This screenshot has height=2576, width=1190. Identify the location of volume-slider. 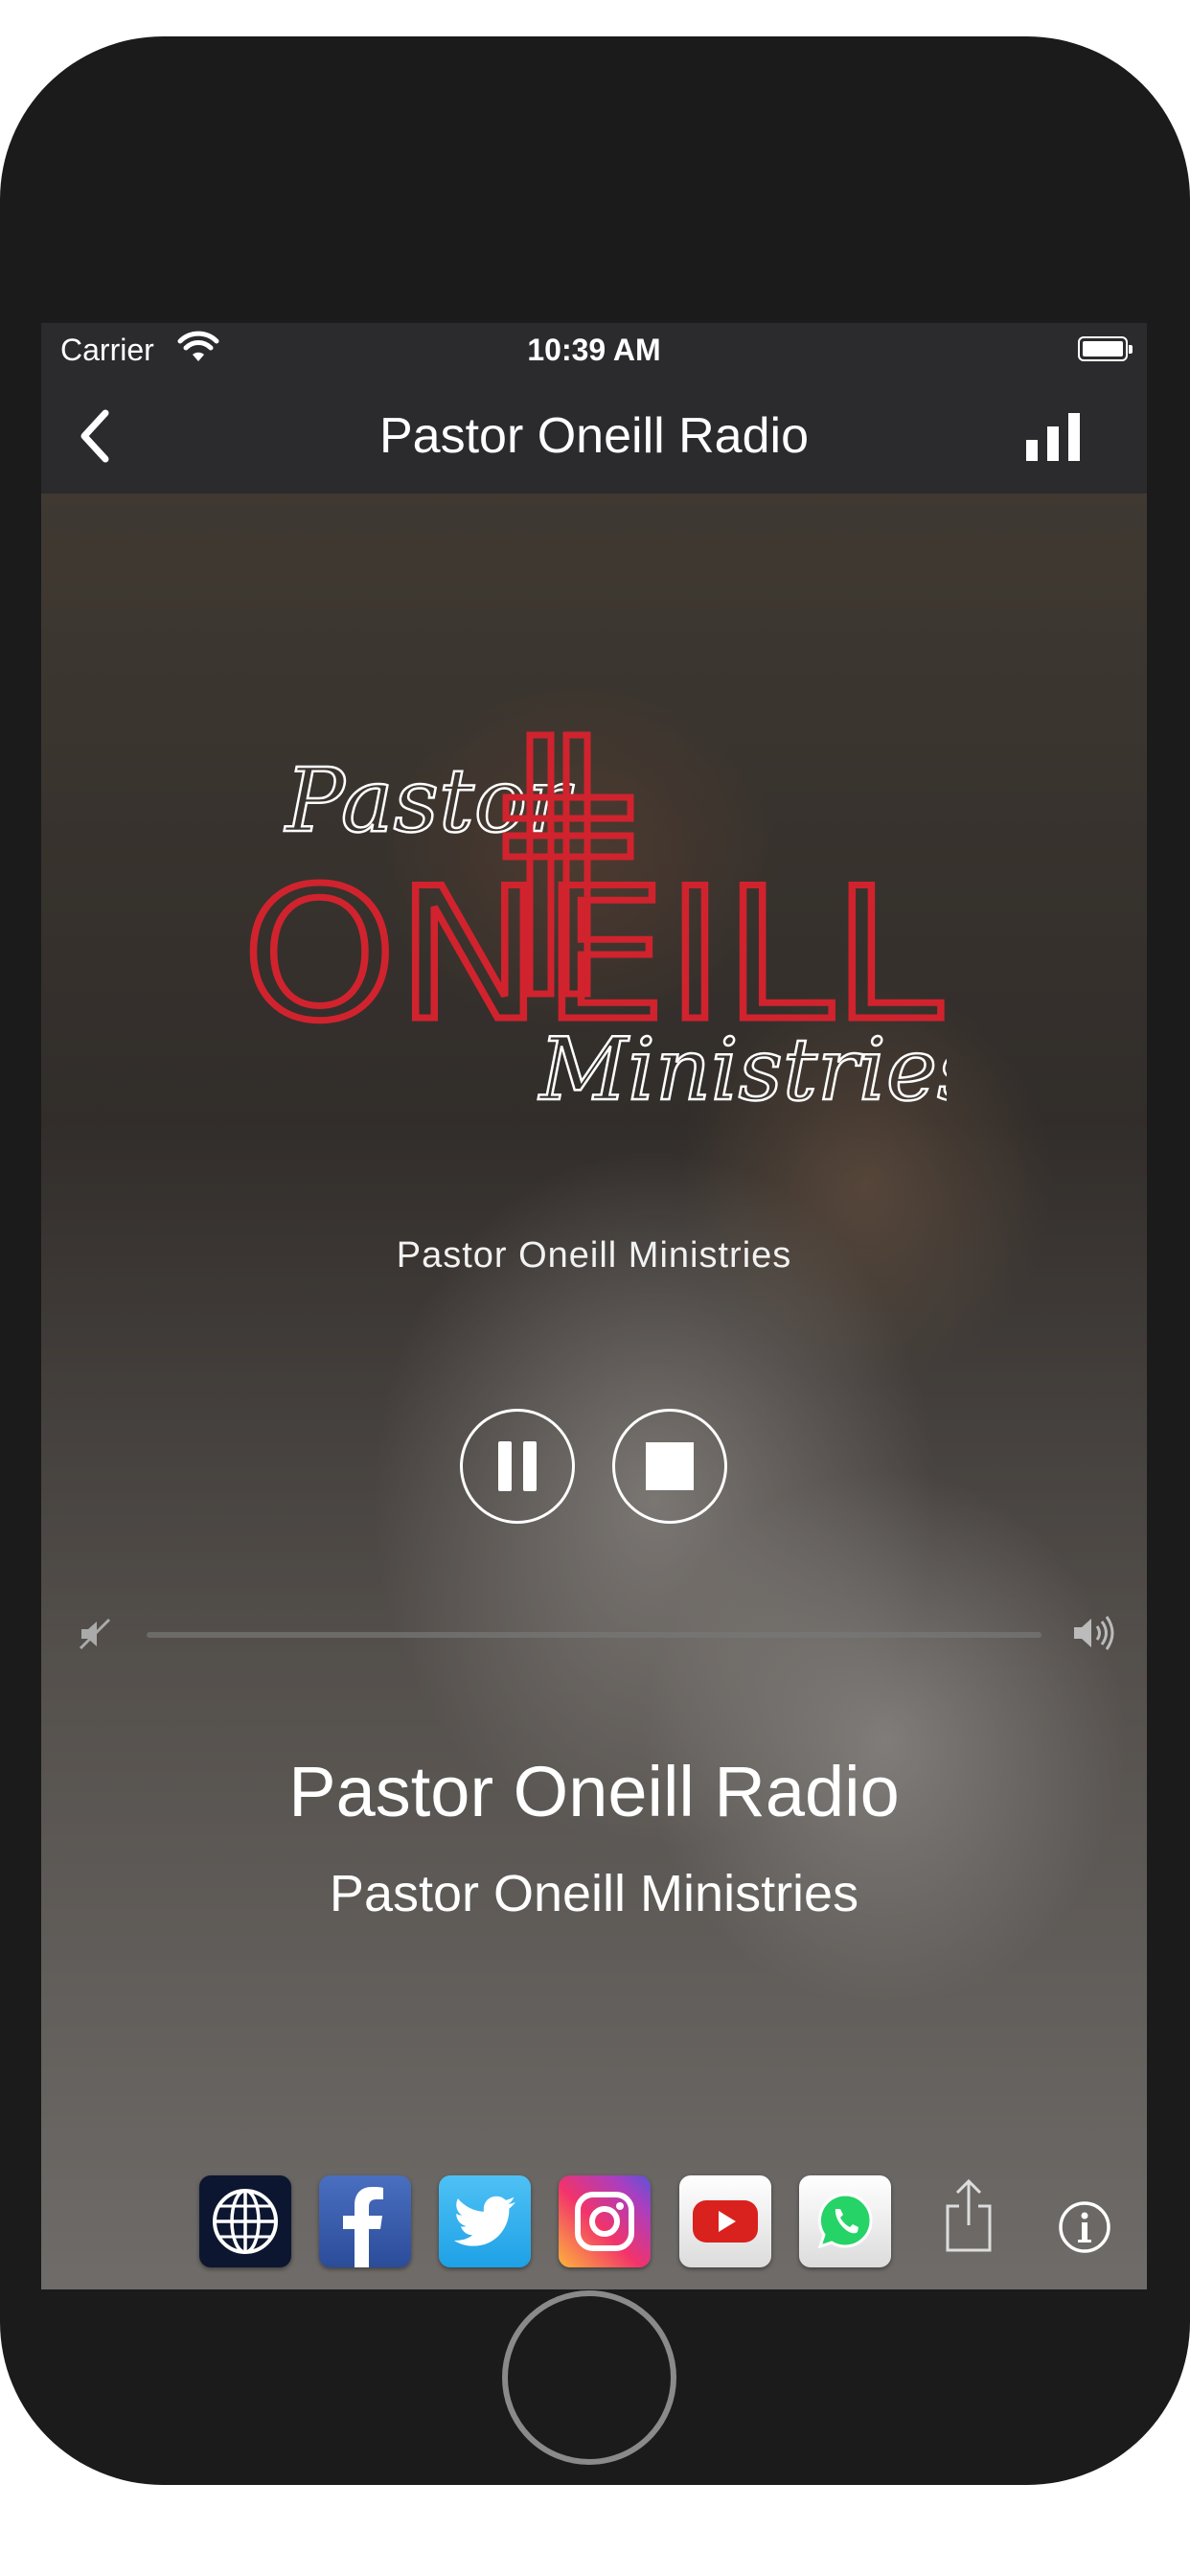
(594, 1635).